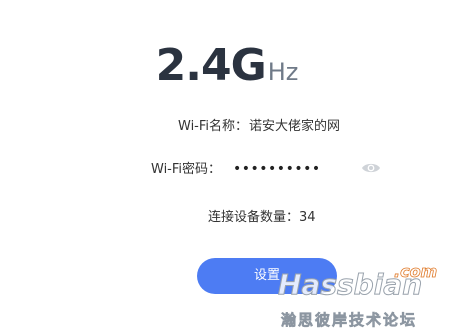 Image resolution: width=454 pixels, height=336 pixels. Describe the element at coordinates (295, 126) in the screenshot. I see `ssid-value: 诺安大佬家的网` at that location.